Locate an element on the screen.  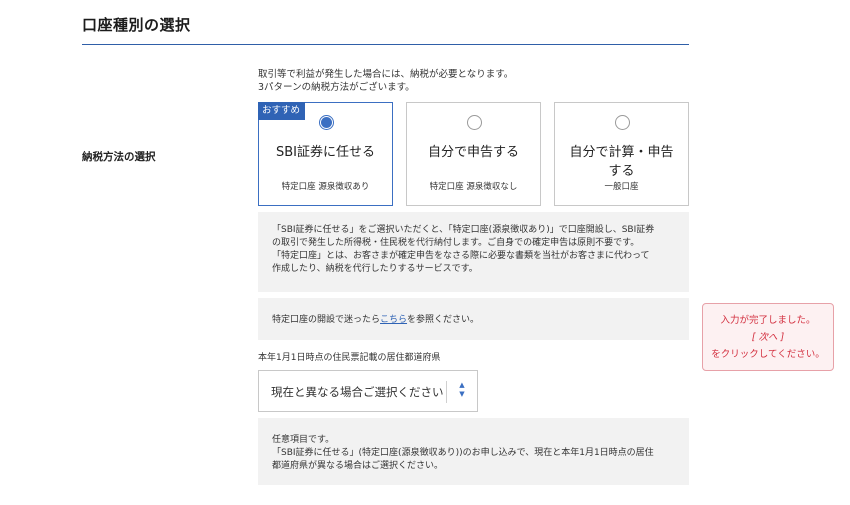
help-link: こちら is located at coordinates (393, 320).